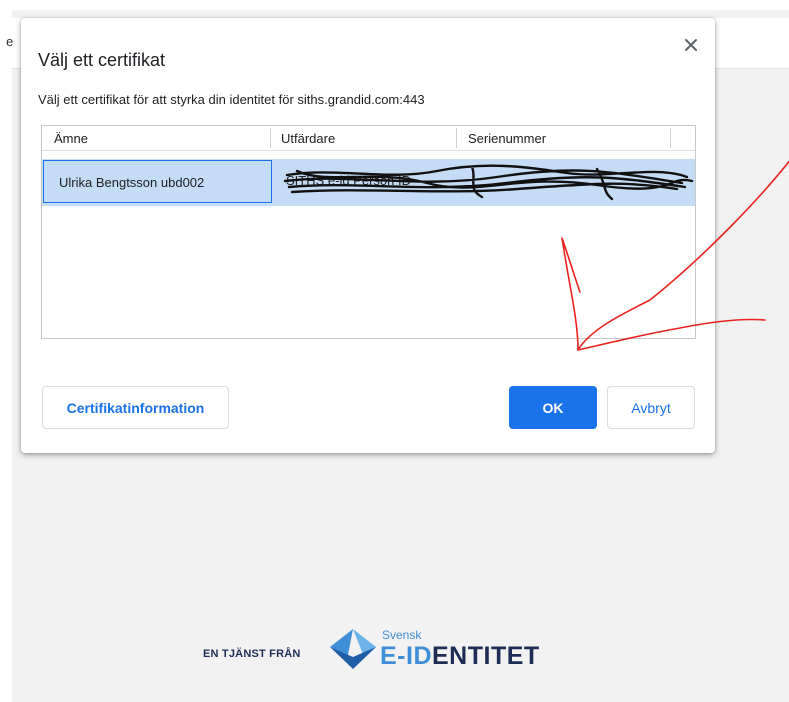 This screenshot has width=789, height=702. What do you see at coordinates (675, 255) in the screenshot?
I see `red-arrow-annotation` at bounding box center [675, 255].